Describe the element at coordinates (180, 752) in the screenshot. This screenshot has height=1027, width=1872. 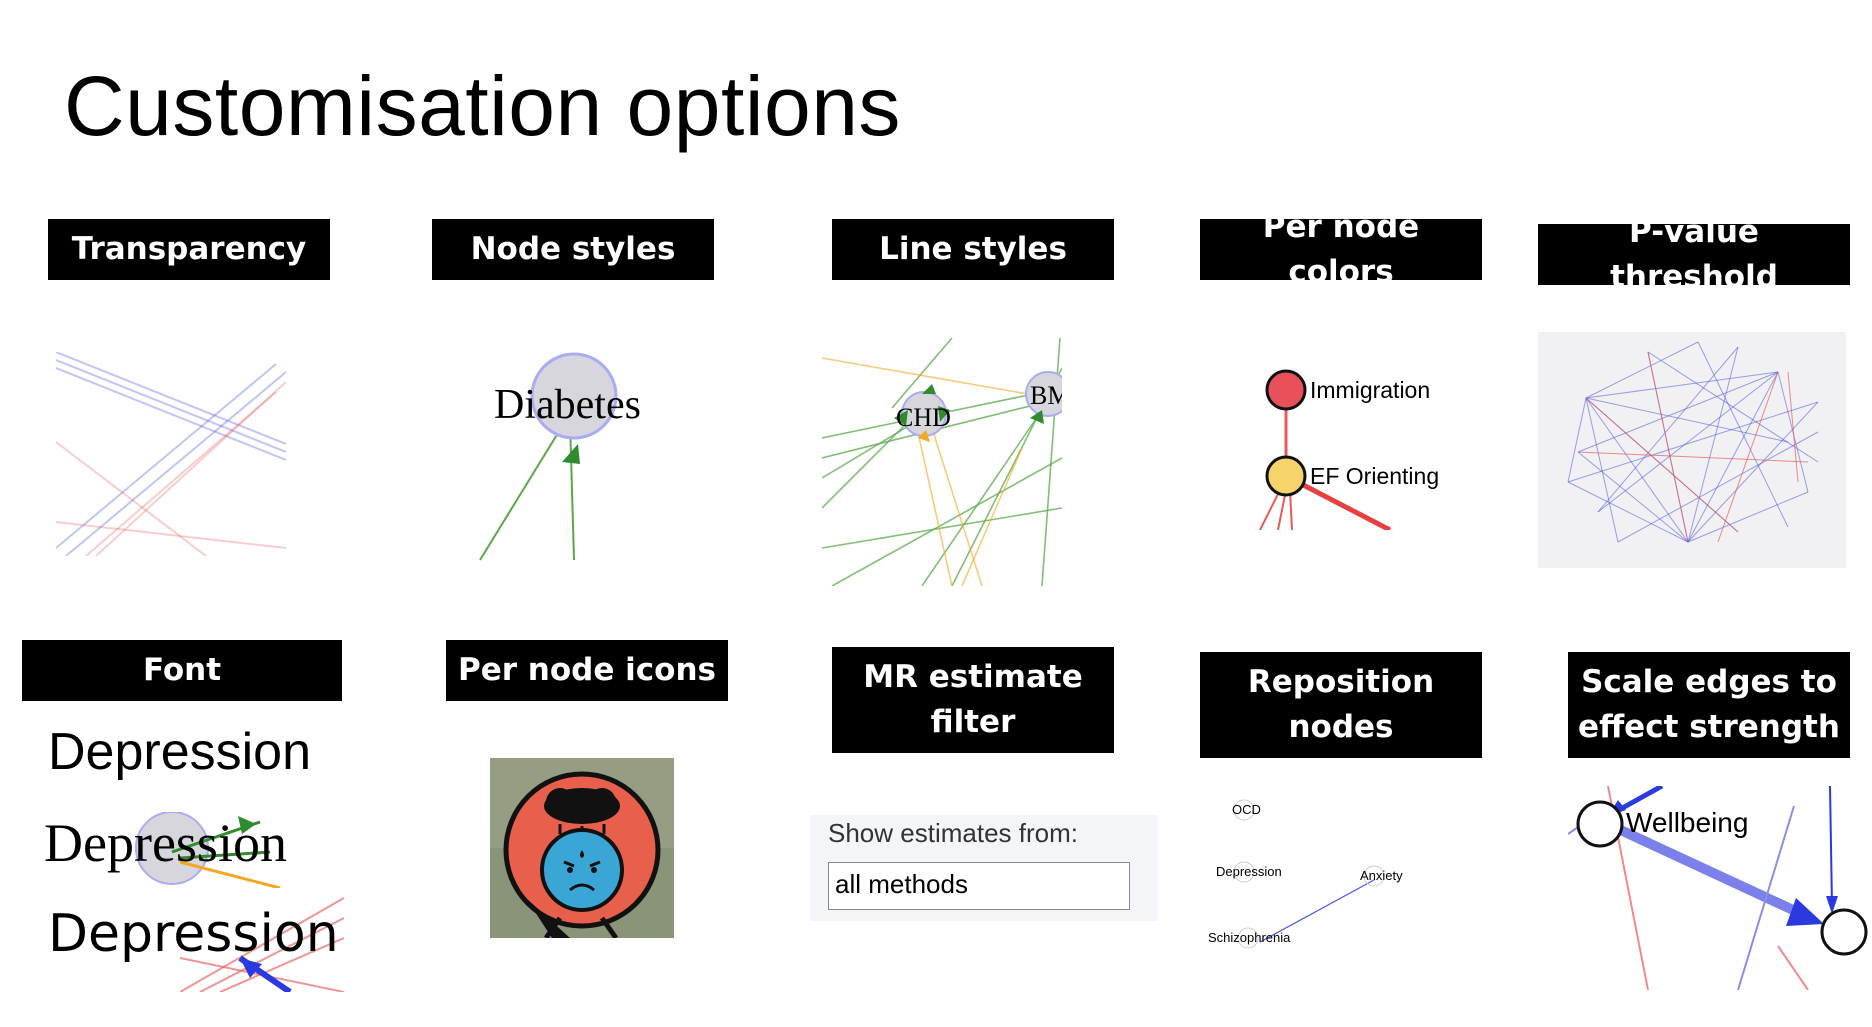
I see `font-sample-sans: Depression` at that location.